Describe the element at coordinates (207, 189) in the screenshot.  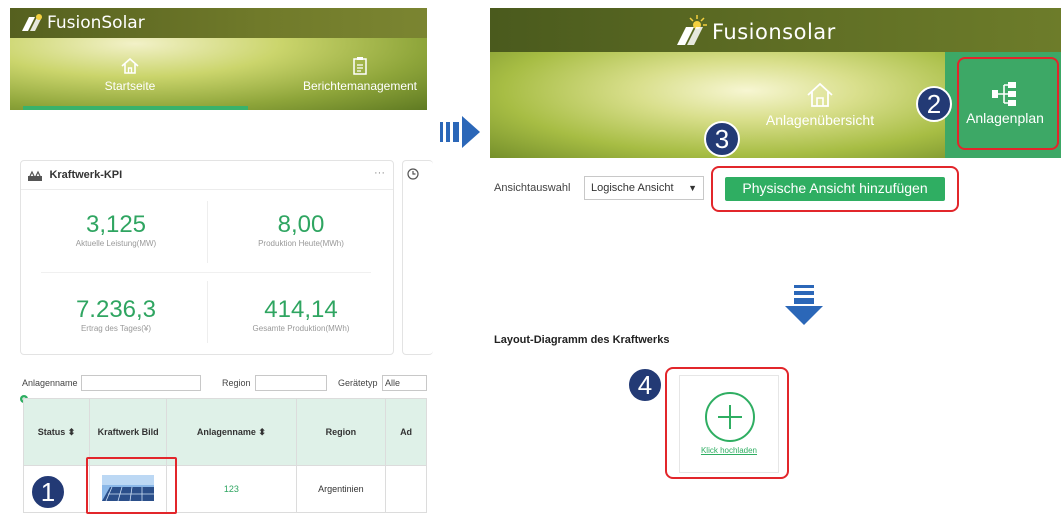
I see `kpi-divider` at that location.